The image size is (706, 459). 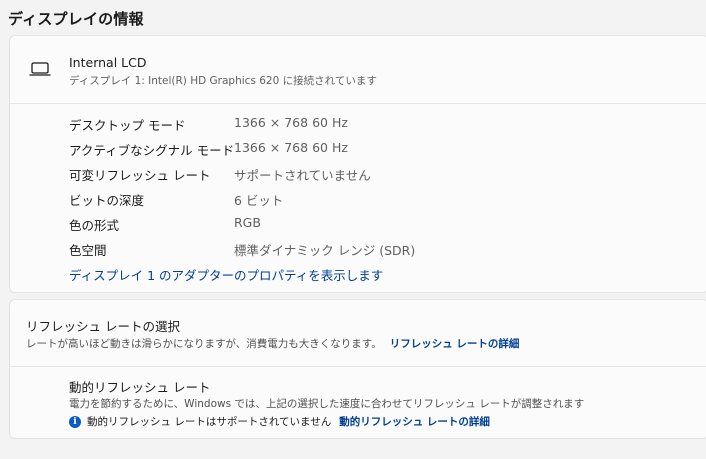 What do you see at coordinates (140, 387) in the screenshot?
I see `dynamic-refresh-title: 動的リフレッシュ レート` at bounding box center [140, 387].